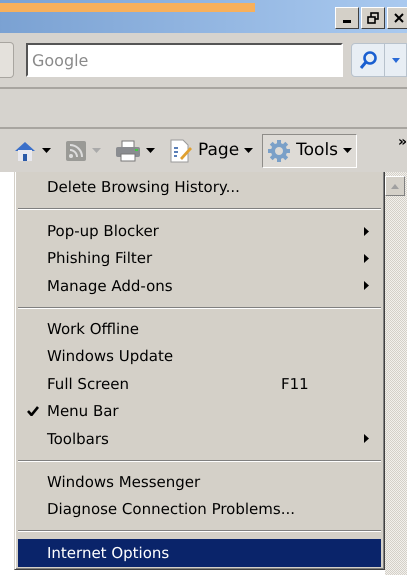  Describe the element at coordinates (295, 384) in the screenshot. I see `shortcut-label: F11` at that location.